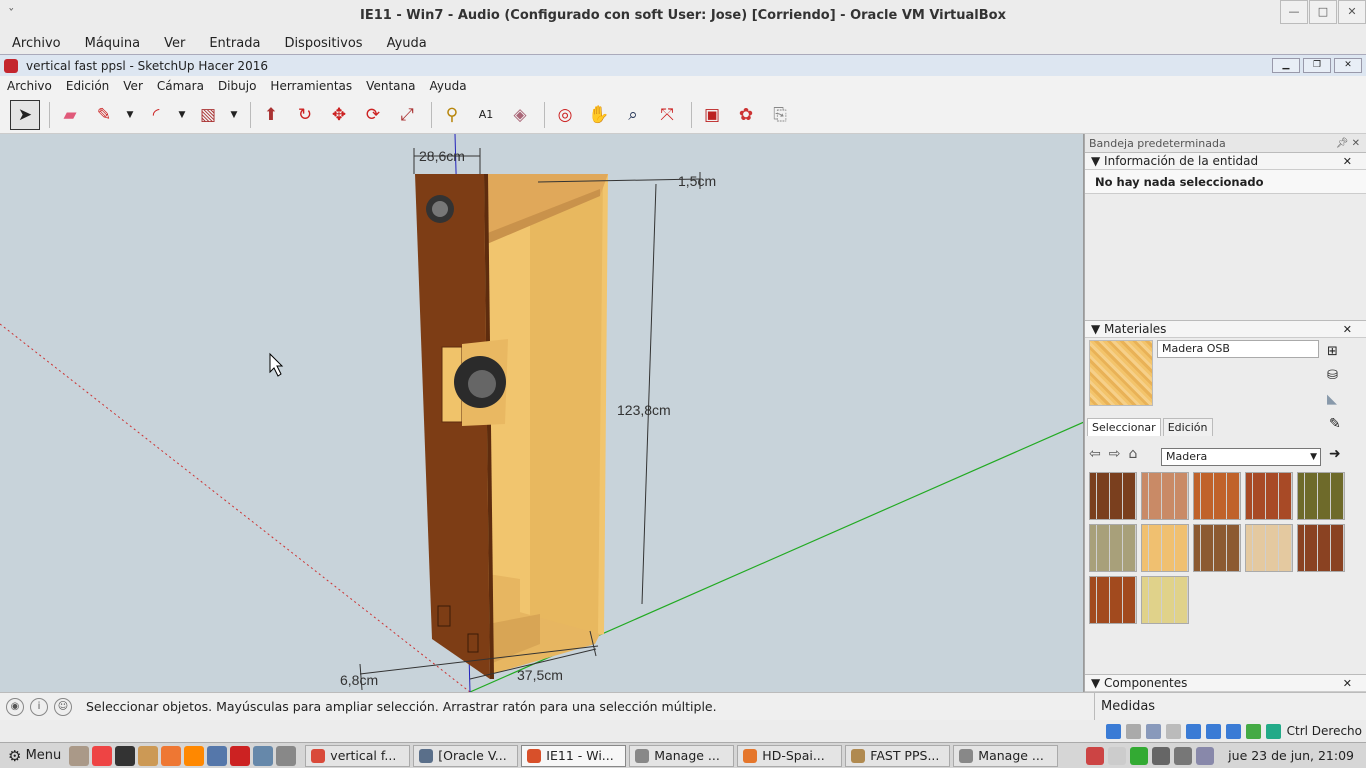 The width and height of the screenshot is (1366, 768). What do you see at coordinates (1332, 376) in the screenshot?
I see `paint-icon: ⛁` at bounding box center [1332, 376].